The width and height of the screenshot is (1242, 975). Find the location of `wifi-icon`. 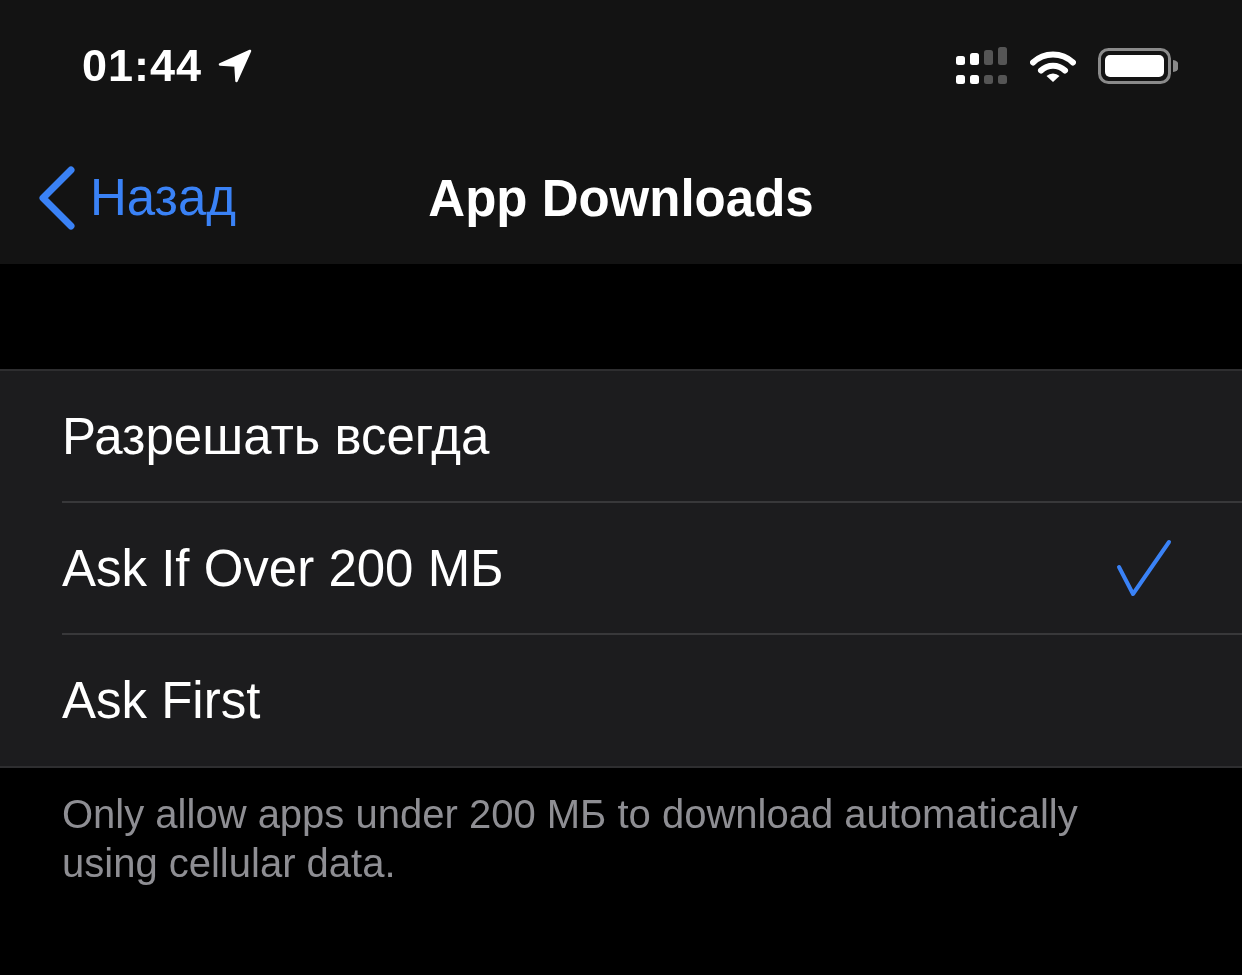

wifi-icon is located at coordinates (1053, 66).